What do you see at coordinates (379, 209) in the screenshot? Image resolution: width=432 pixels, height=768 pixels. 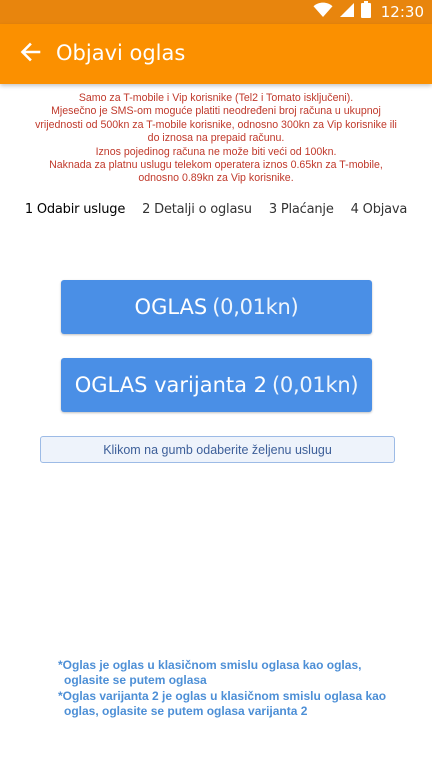 I see `step-4: 4 Objava` at bounding box center [379, 209].